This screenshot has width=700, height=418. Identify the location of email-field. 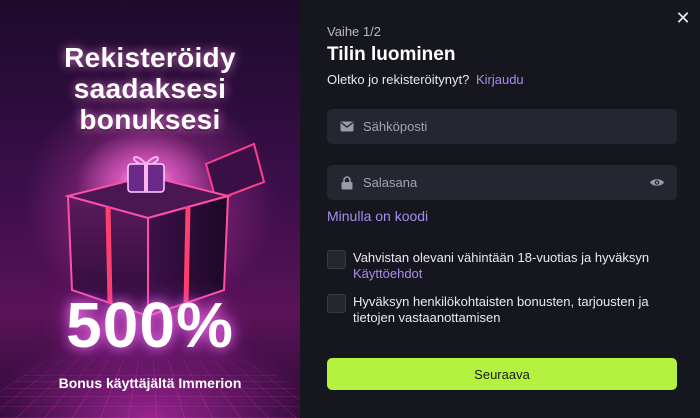
(502, 126).